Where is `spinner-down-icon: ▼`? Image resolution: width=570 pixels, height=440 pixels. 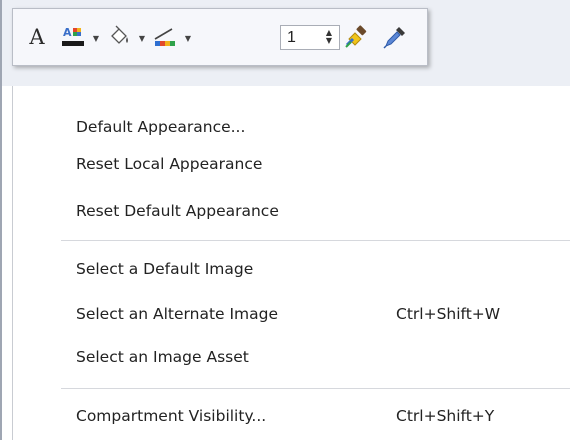
spinner-down-icon: ▼ is located at coordinates (329, 41).